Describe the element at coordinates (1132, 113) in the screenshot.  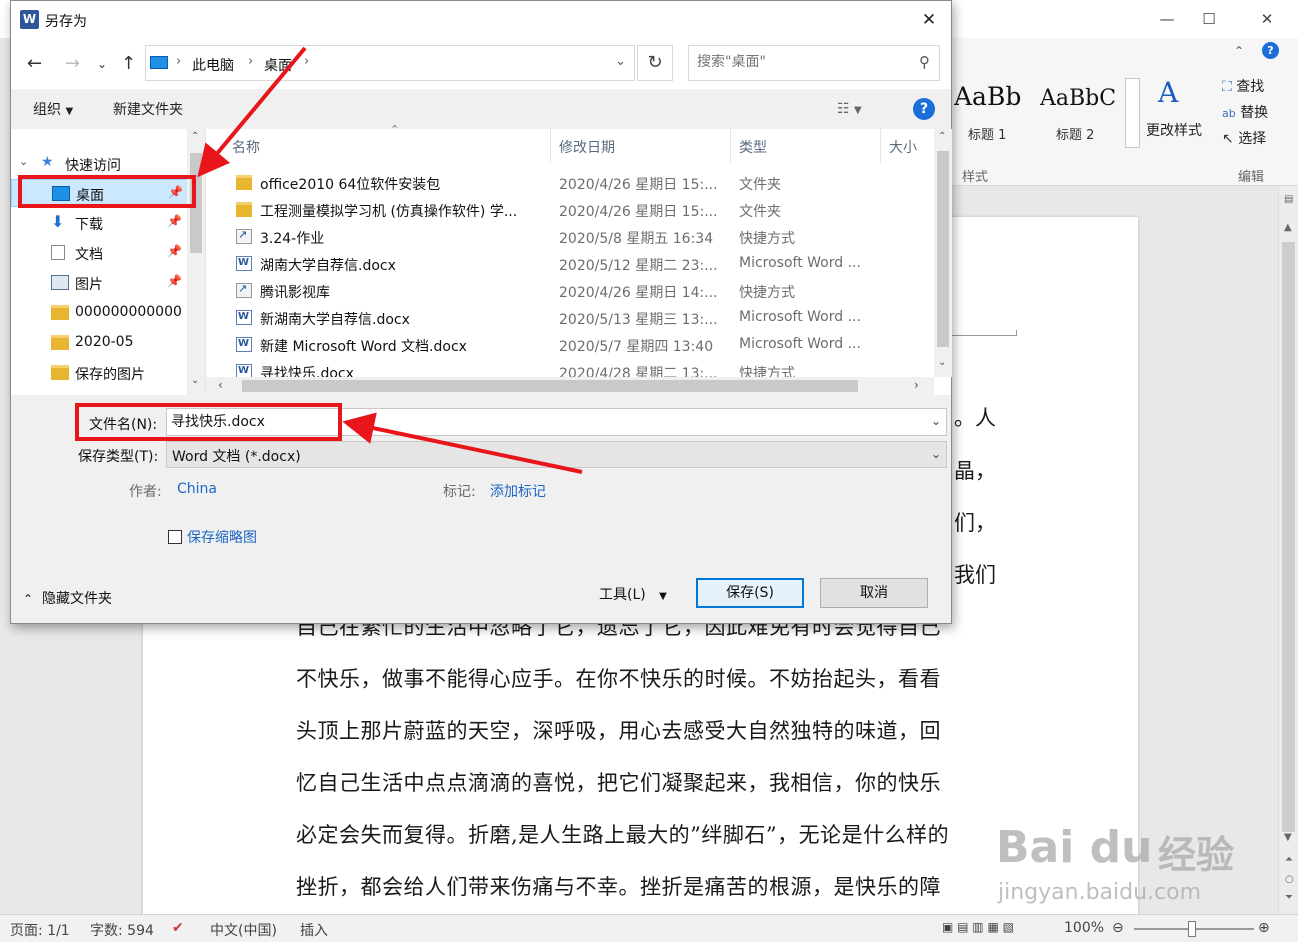
I see `style-gallery-scroll` at that location.